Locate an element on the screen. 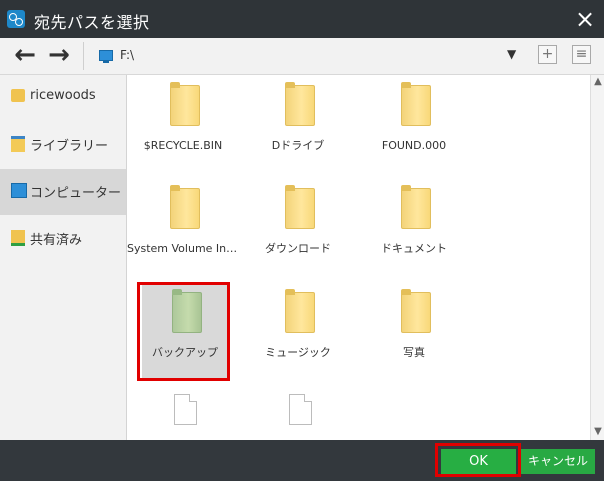  folder-item: ダウンロード is located at coordinates (298, 226).